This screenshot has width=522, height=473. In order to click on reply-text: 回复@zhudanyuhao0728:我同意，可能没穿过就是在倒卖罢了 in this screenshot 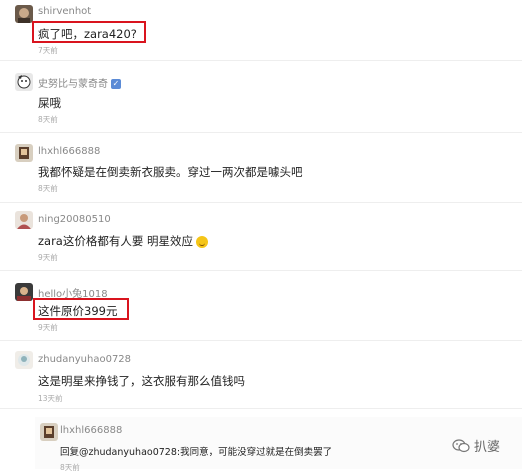, I will do `click(196, 452)`.